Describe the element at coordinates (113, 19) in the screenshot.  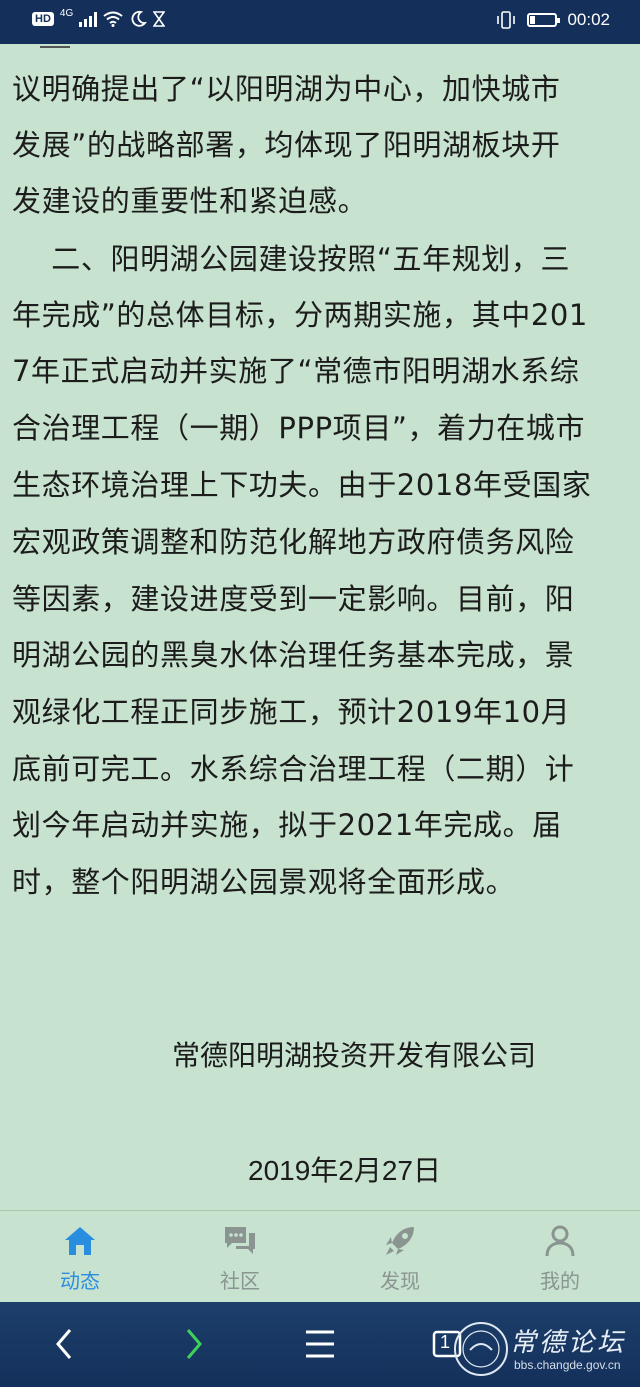
I see `wifi-icon` at that location.